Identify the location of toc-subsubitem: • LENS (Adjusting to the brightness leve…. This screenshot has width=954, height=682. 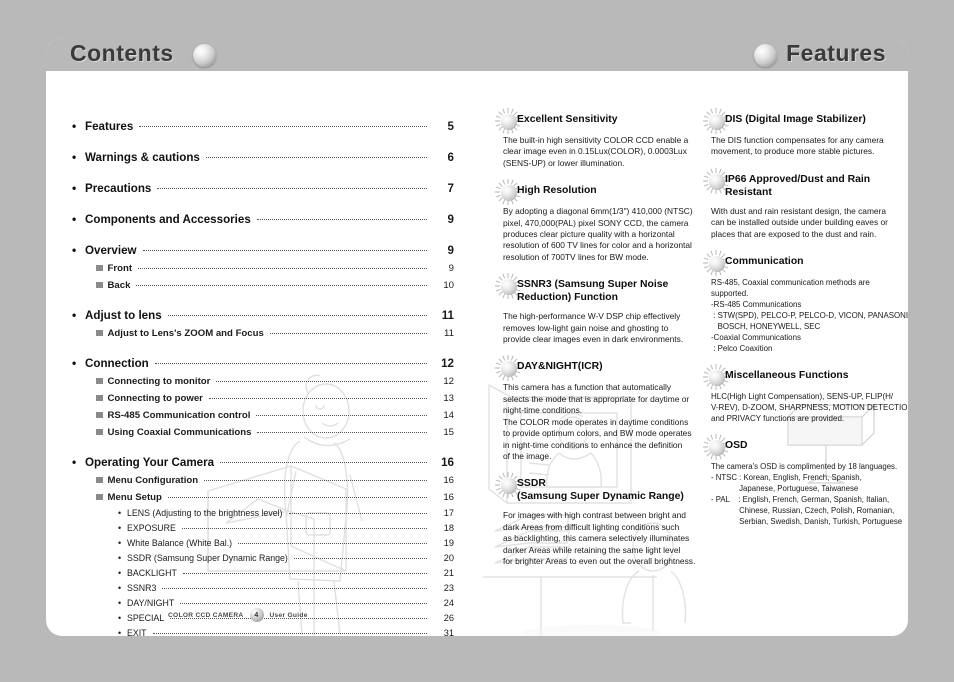
(263, 513).